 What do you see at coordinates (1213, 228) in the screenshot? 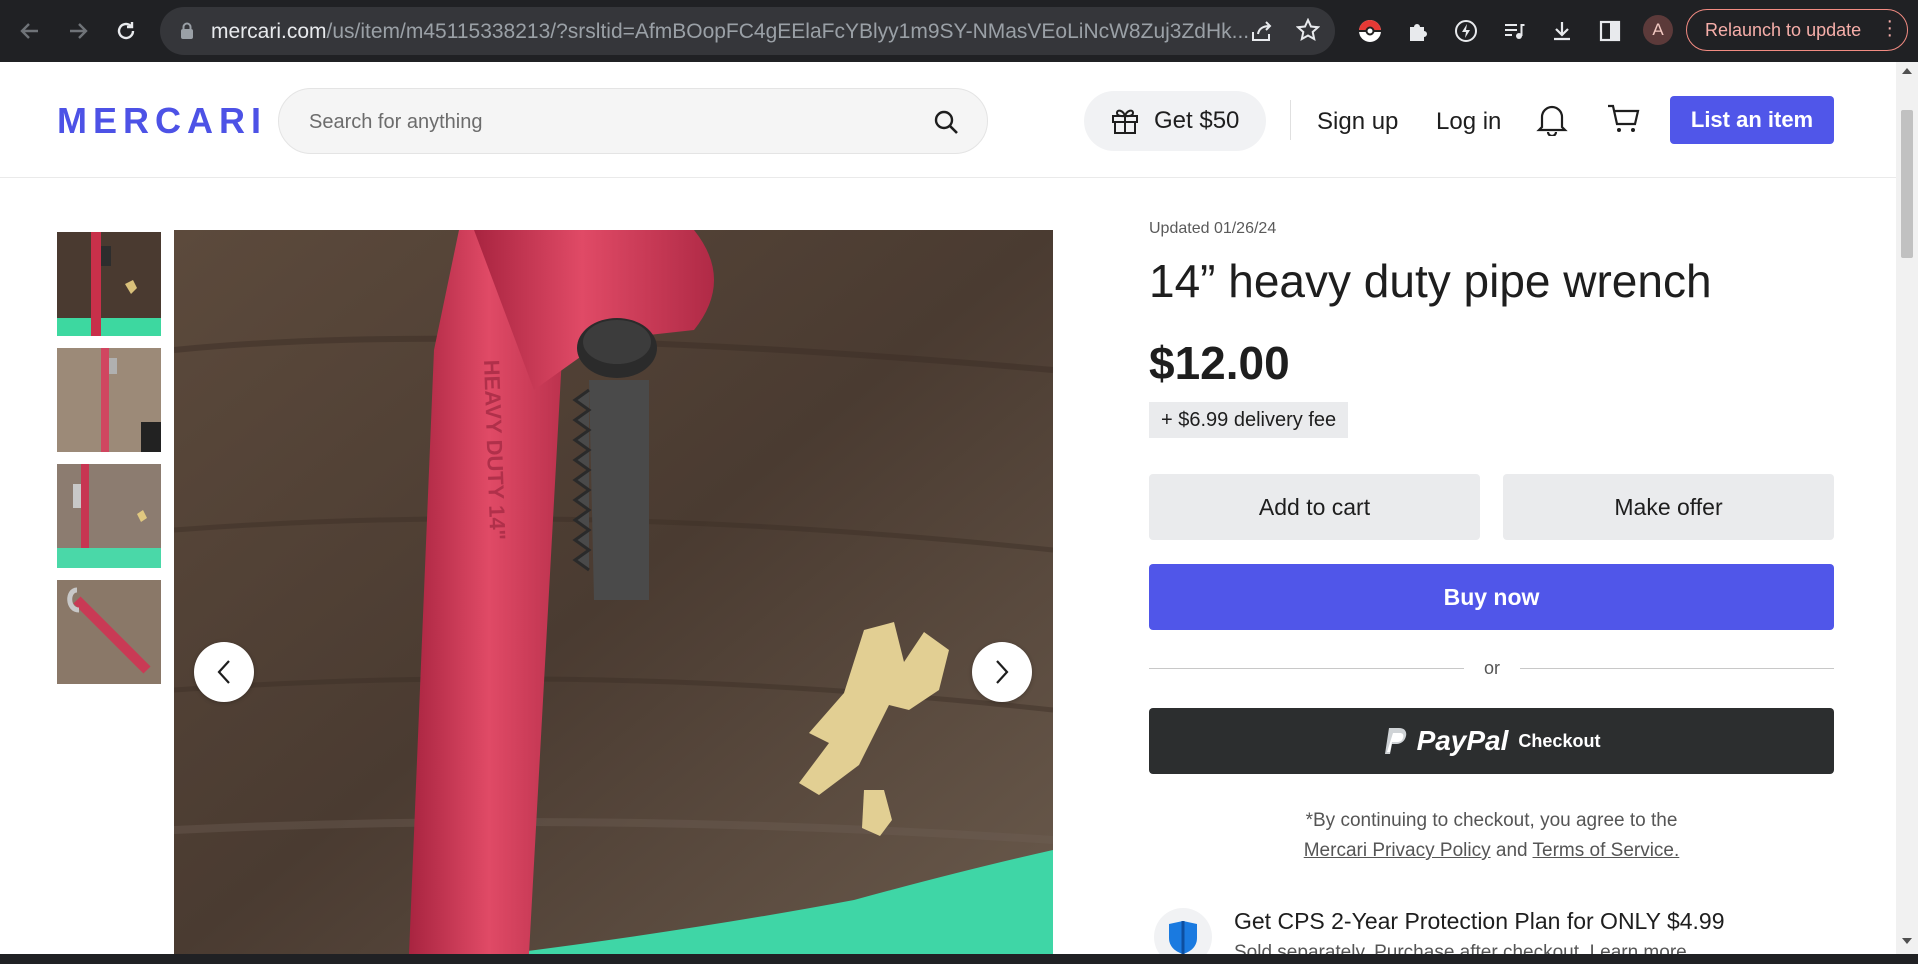
I see `updated-date: Updated 01/26/24` at bounding box center [1213, 228].